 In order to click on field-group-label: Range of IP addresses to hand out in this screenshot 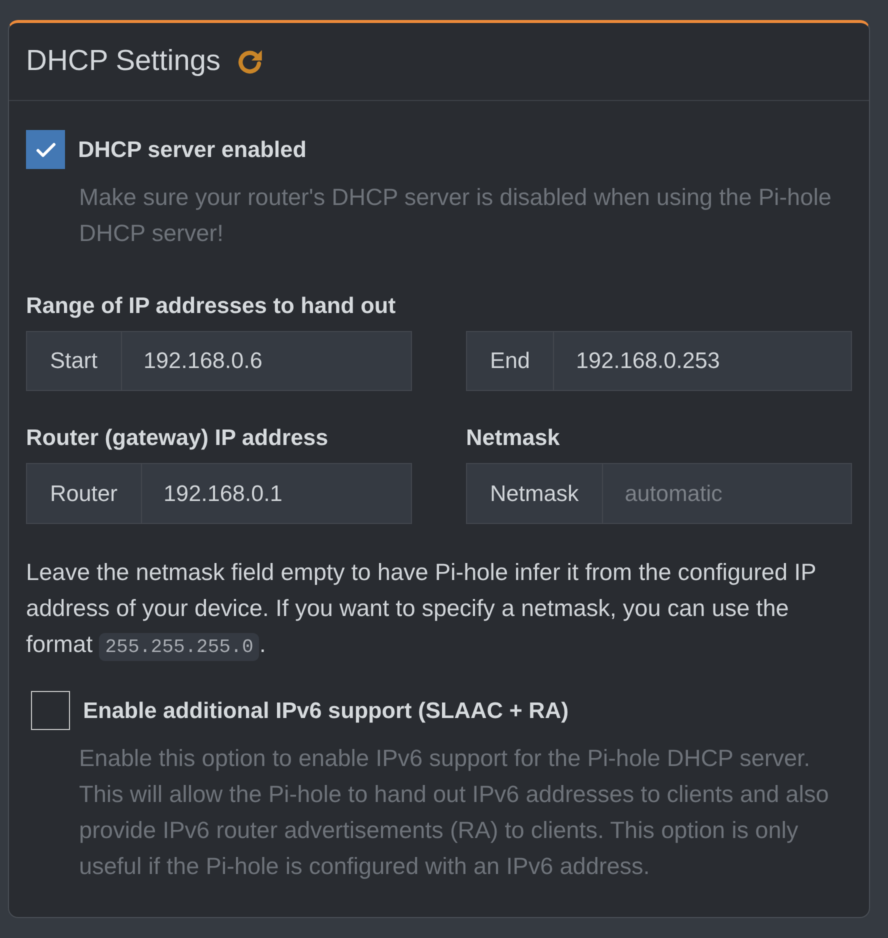, I will do `click(211, 306)`.